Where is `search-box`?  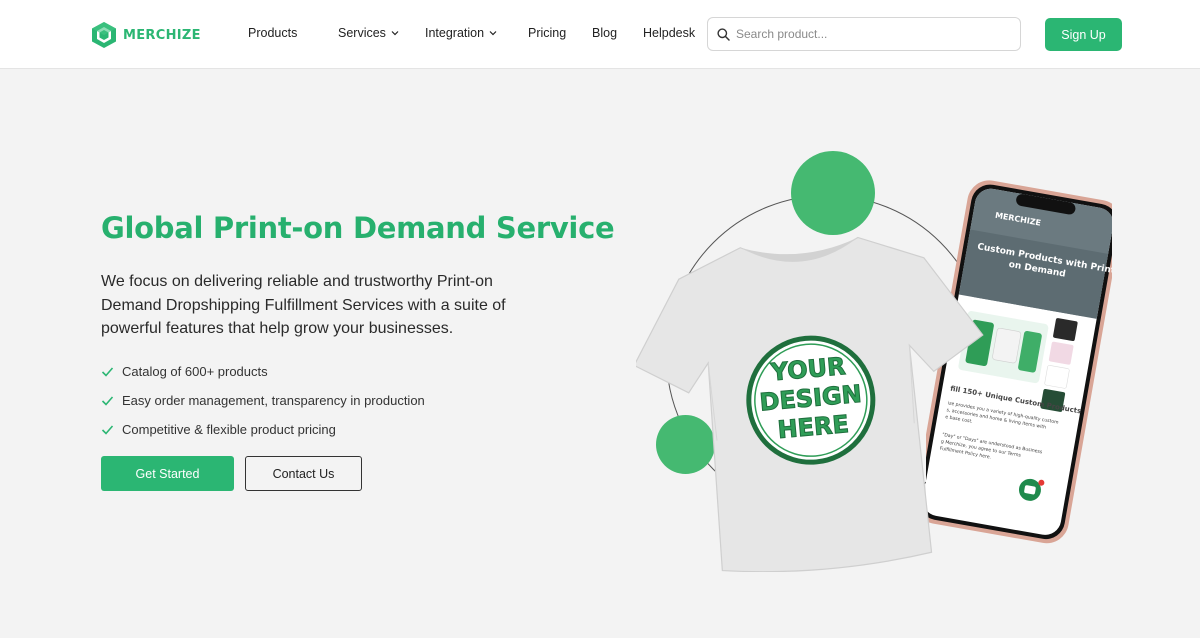 search-box is located at coordinates (864, 34).